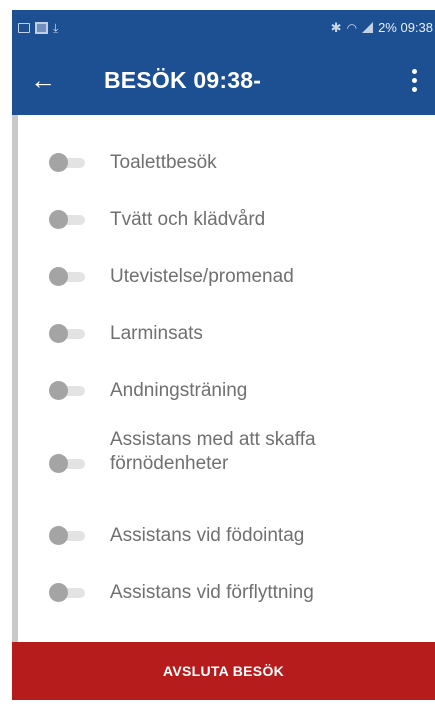 This screenshot has height=722, width=435. I want to click on app-bar: ← BESÖK 09:38-, so click(223, 80).